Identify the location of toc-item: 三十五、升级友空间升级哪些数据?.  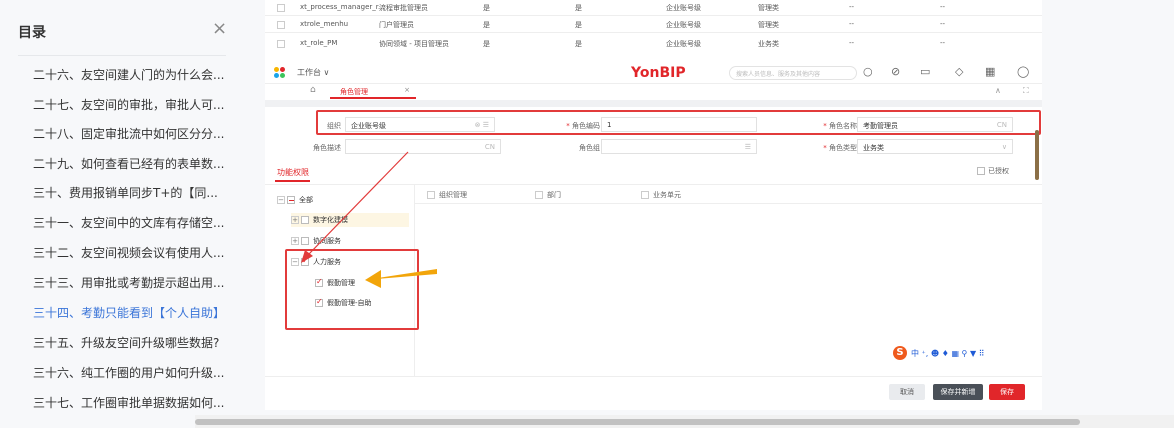
(133, 342).